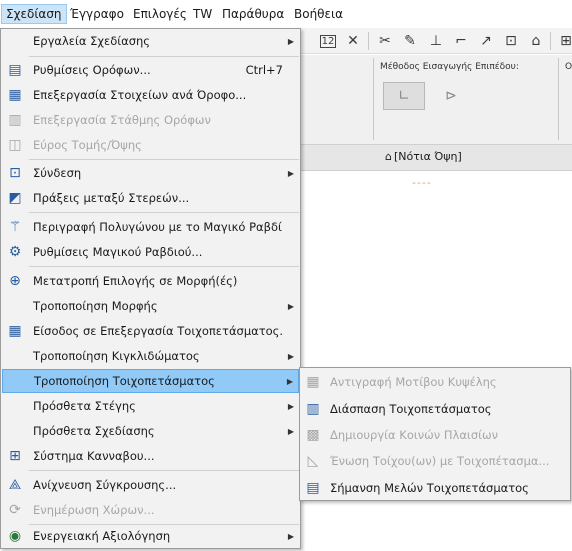  What do you see at coordinates (15, 536) in the screenshot?
I see `energy-evaluation-icon: ◉` at bounding box center [15, 536].